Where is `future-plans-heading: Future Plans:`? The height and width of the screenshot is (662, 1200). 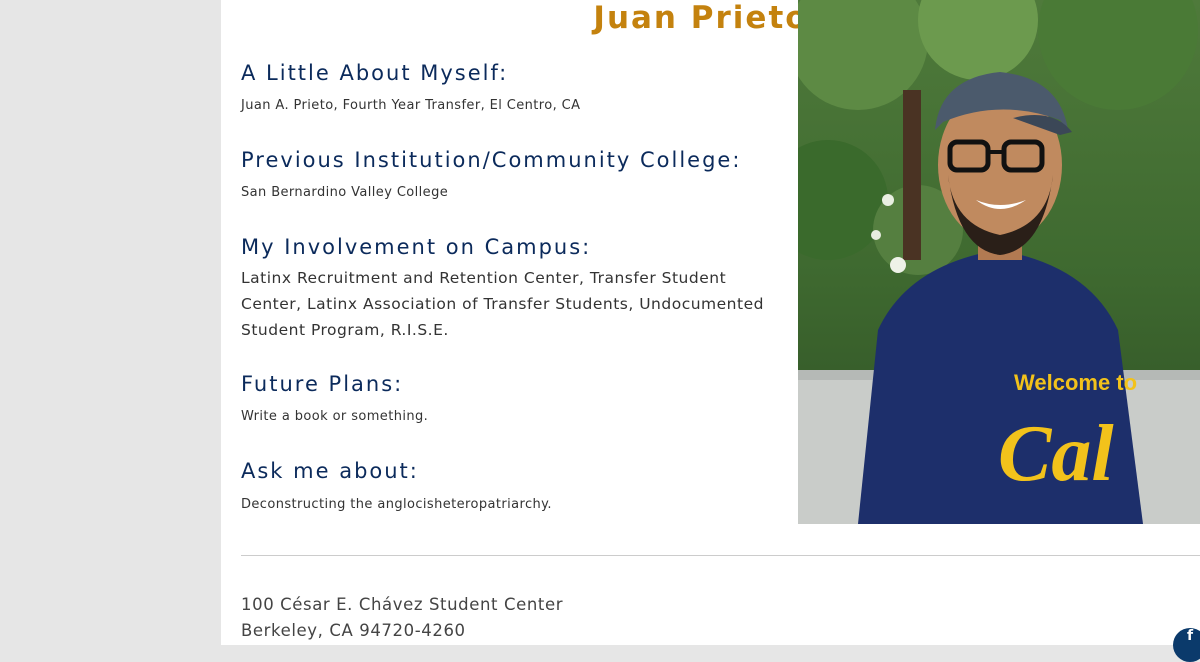 future-plans-heading: Future Plans: is located at coordinates (322, 384).